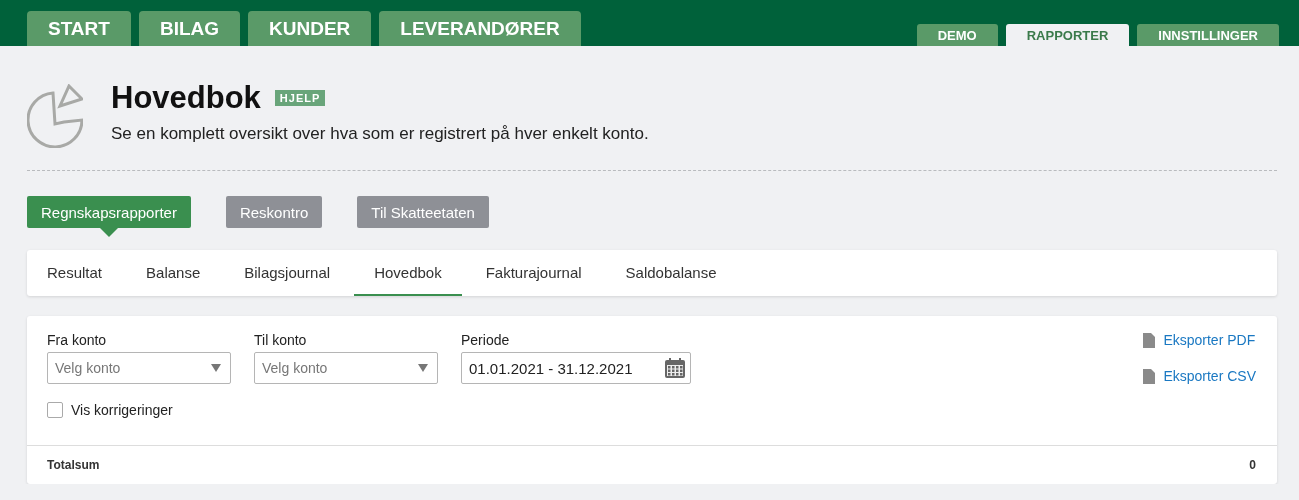 This screenshot has width=1299, height=500. Describe the element at coordinates (300, 98) in the screenshot. I see `help-badge: HJELP` at that location.